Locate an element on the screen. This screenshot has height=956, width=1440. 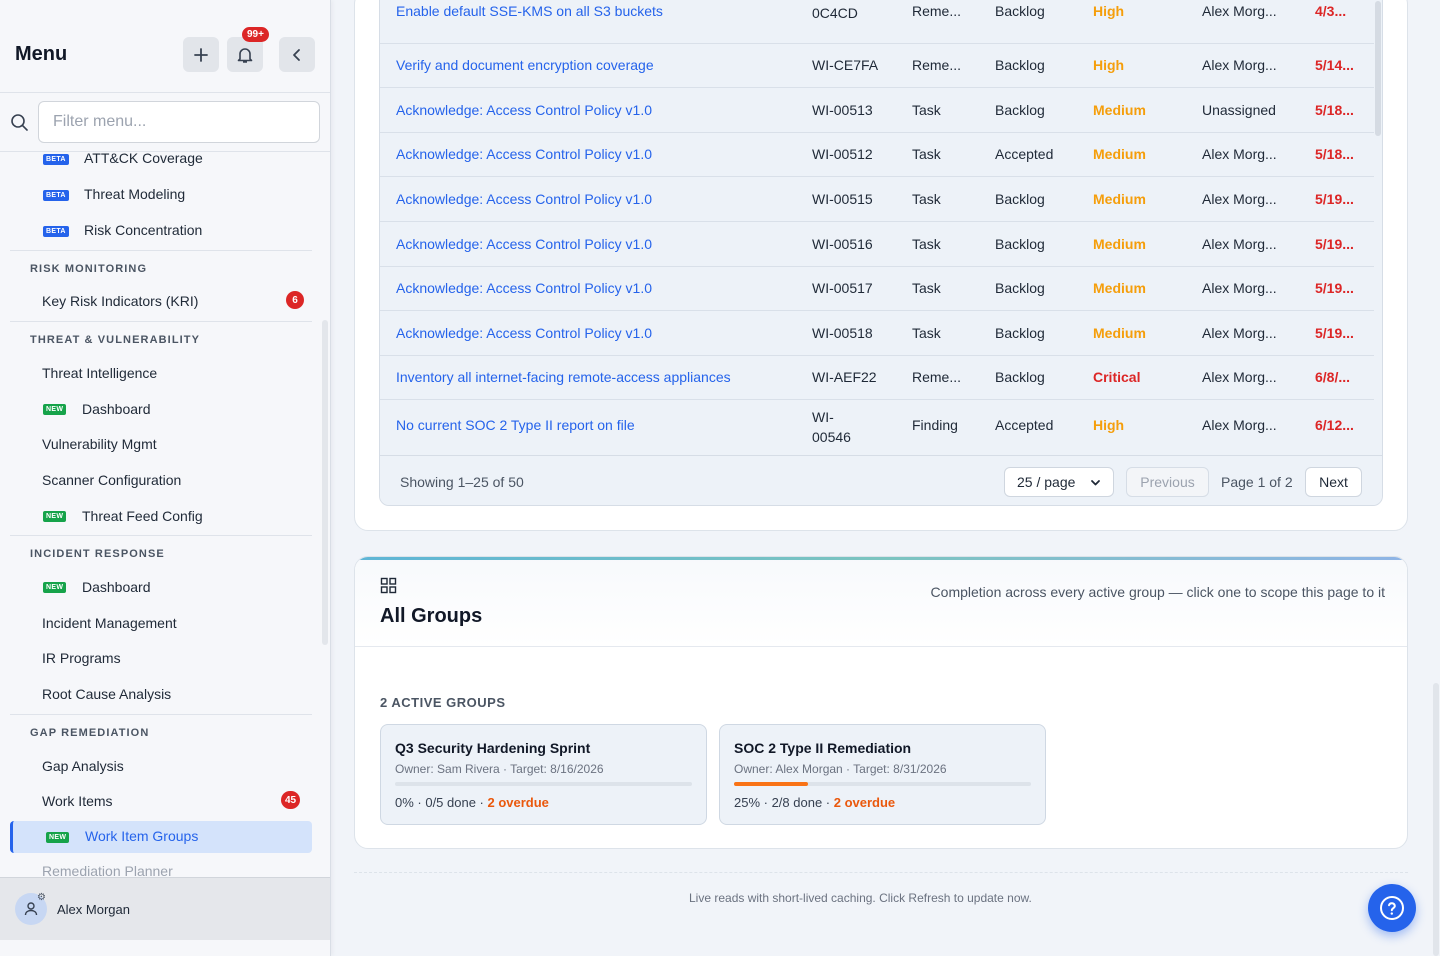
sidebar-item-ir-dashboard: Dashboard is located at coordinates (116, 587).